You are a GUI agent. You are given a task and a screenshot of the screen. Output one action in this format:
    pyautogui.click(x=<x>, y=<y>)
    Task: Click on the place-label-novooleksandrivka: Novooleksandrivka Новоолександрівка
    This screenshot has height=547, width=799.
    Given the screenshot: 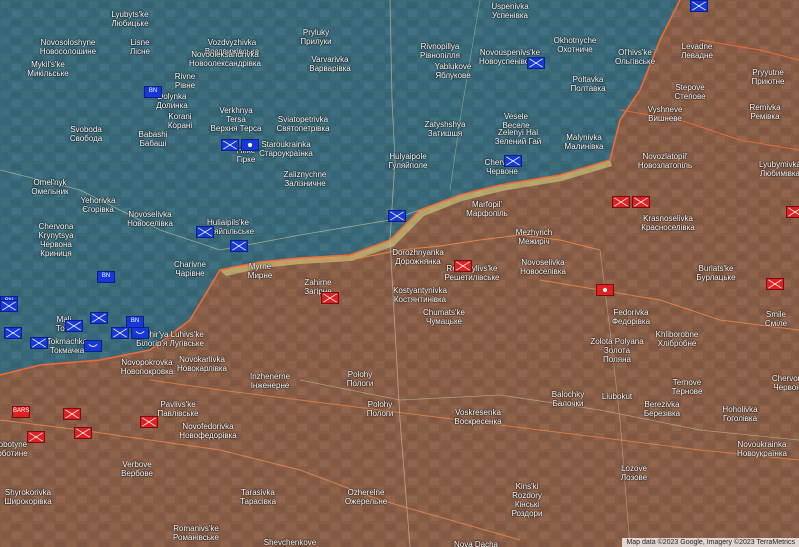 What is the action you would take?
    pyautogui.click(x=225, y=59)
    